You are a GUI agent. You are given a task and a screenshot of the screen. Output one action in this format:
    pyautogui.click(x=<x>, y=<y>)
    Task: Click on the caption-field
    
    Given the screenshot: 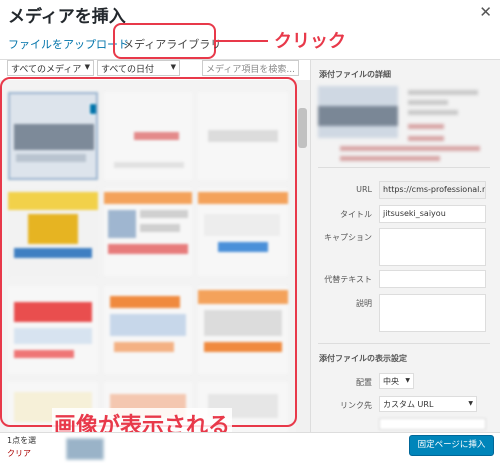 What is the action you would take?
    pyautogui.click(x=432, y=247)
    